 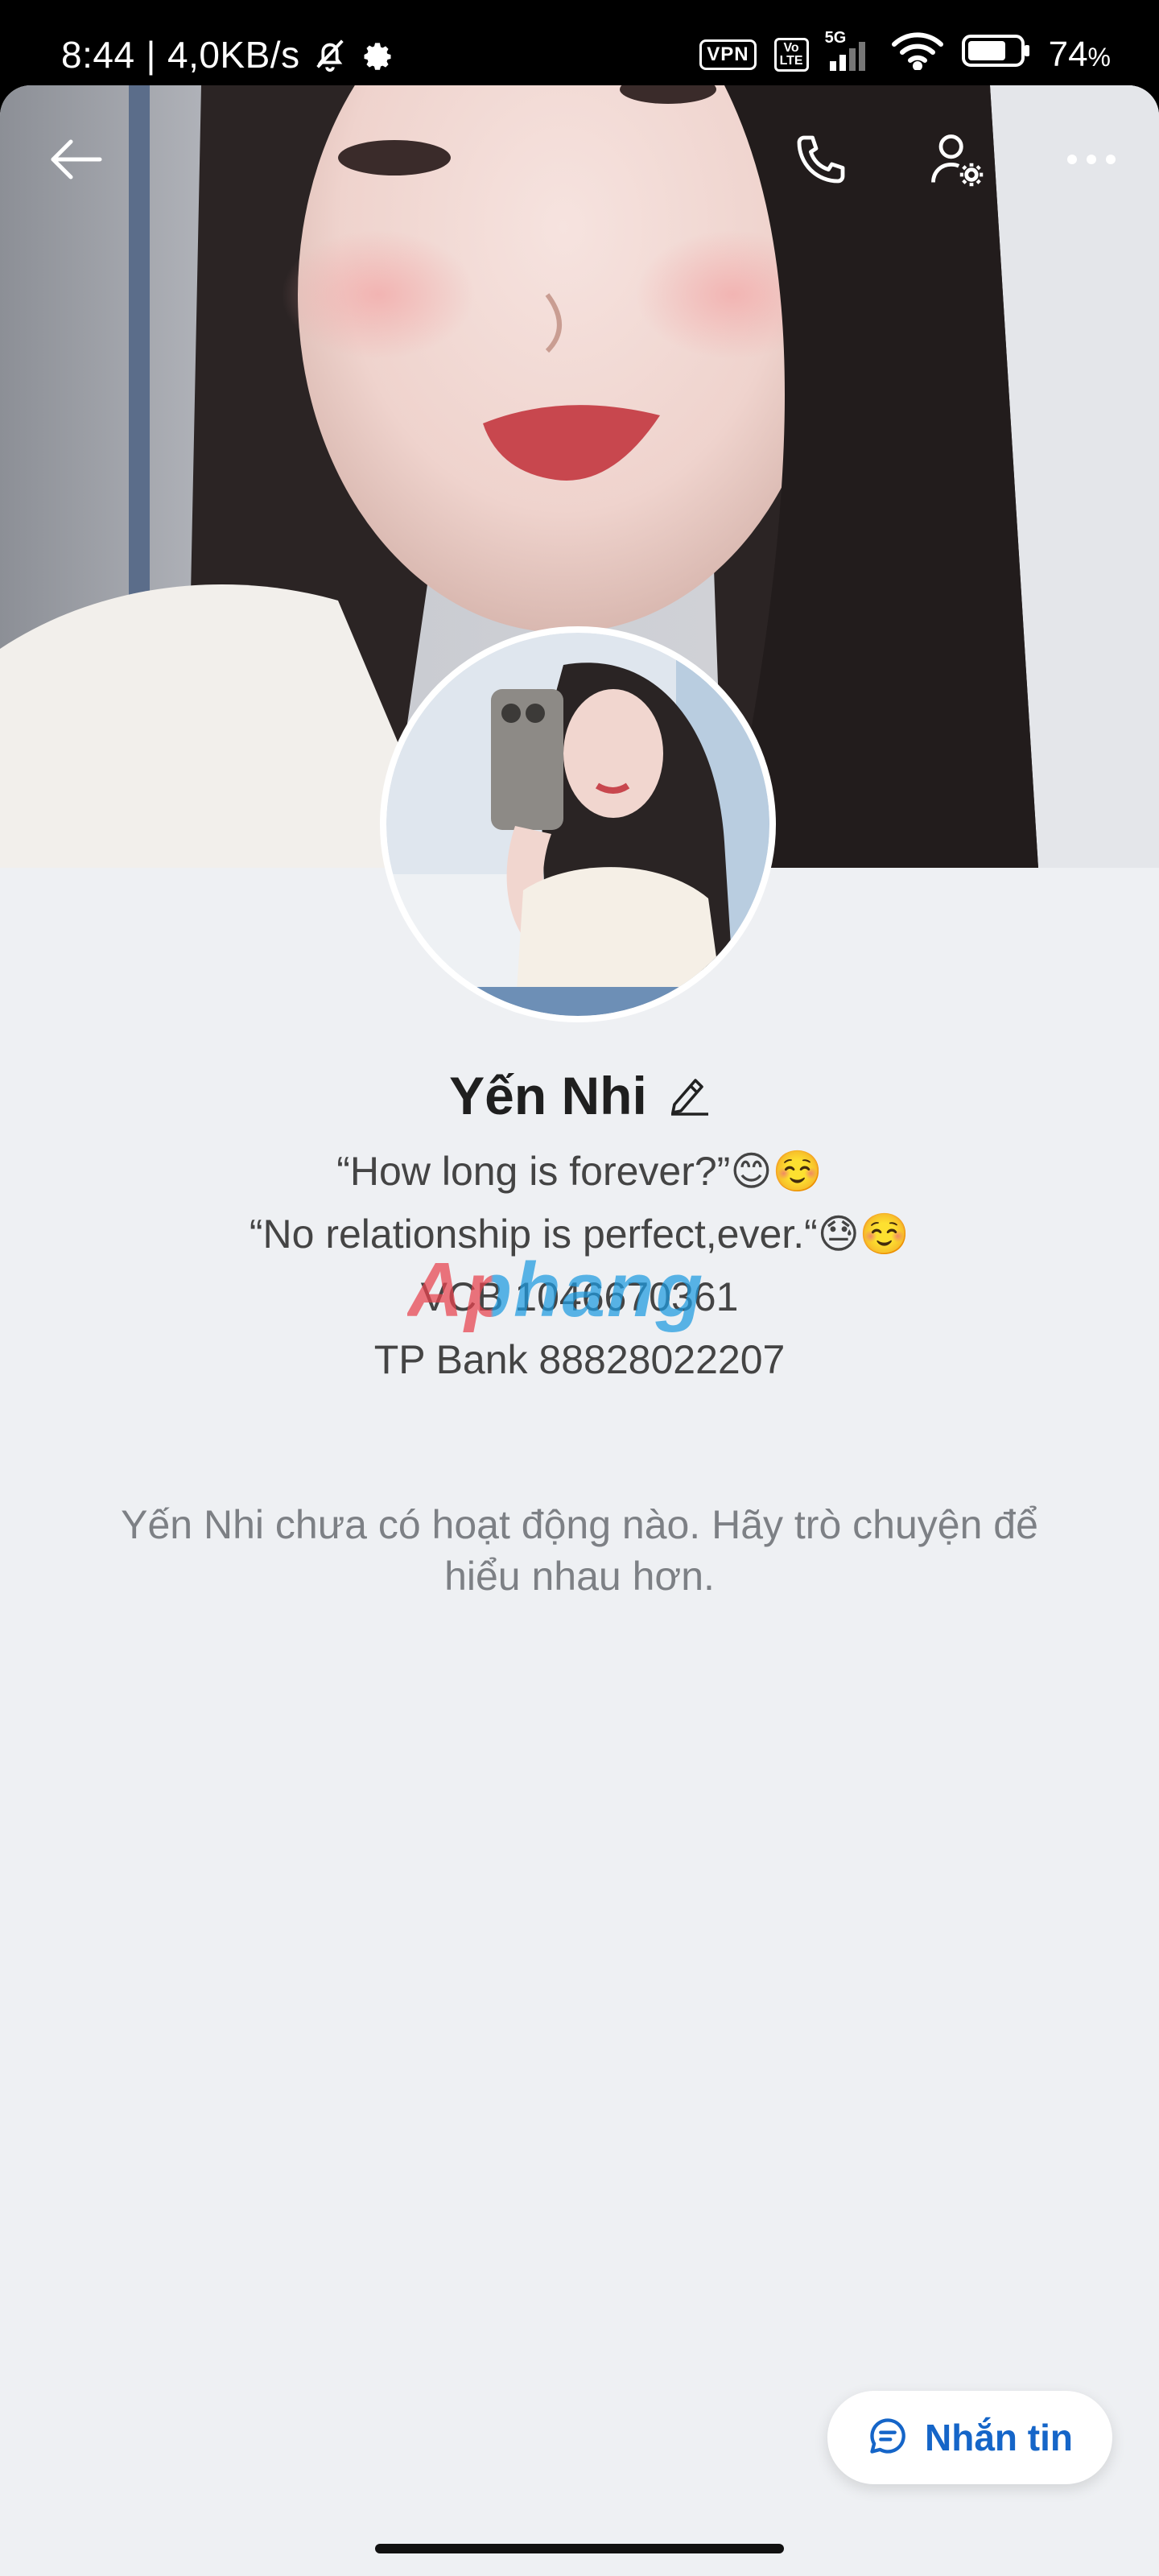 I want to click on pencil-icon, so click(x=689, y=1096).